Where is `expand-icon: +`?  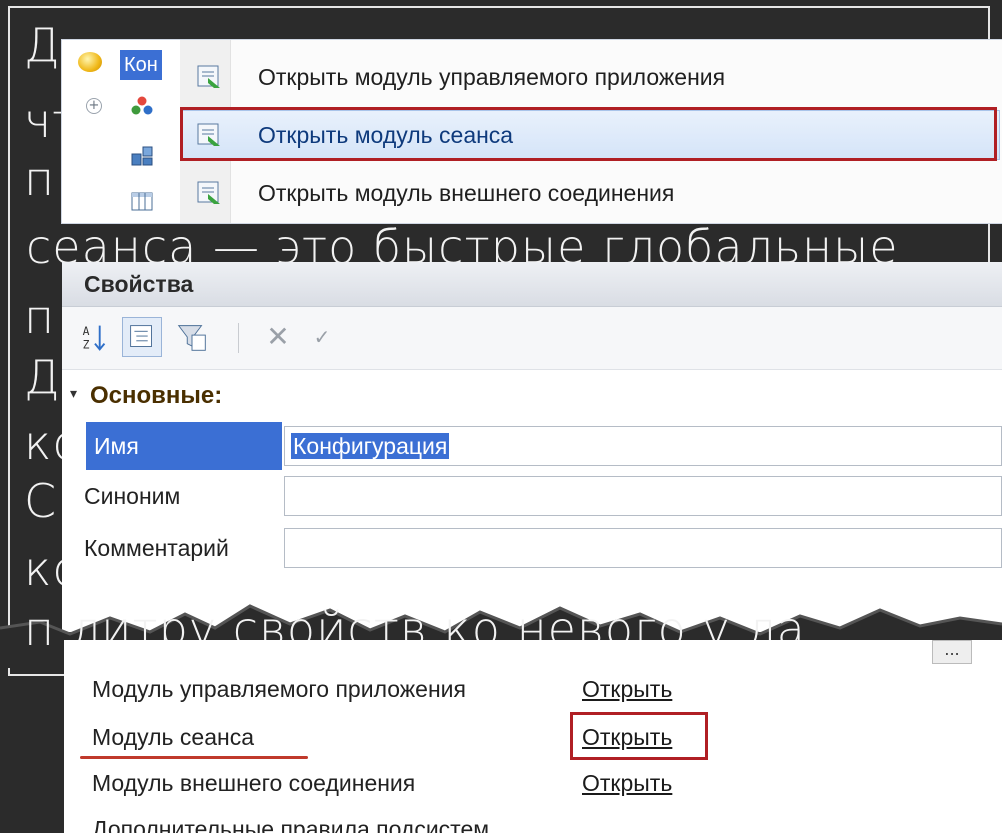 expand-icon: + is located at coordinates (94, 106).